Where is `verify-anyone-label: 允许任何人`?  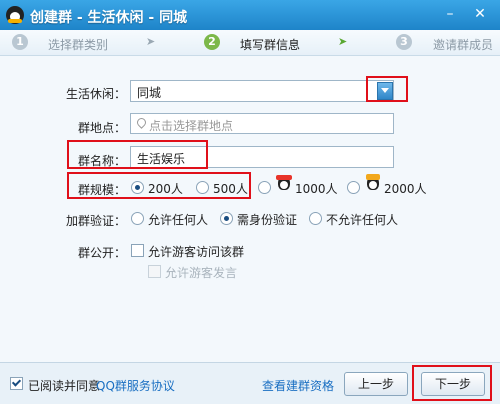
verify-anyone-label: 允许任何人 is located at coordinates (178, 220).